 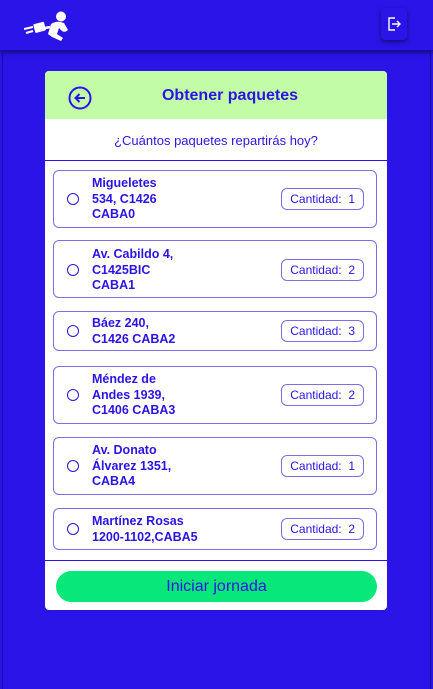 I want to click on package-address: Migueletes 534, C1426 CABA0, so click(x=124, y=198).